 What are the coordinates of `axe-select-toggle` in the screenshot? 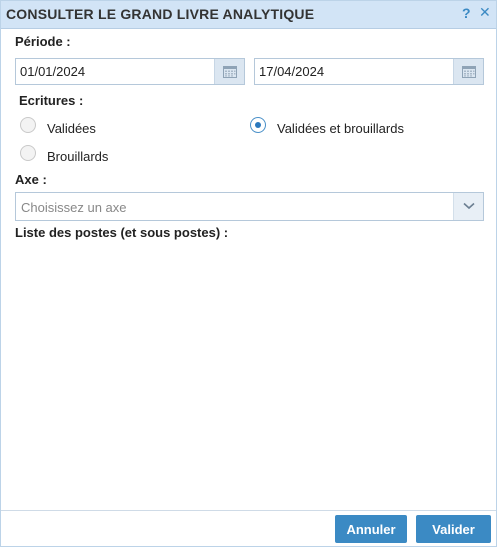 It's located at (468, 206).